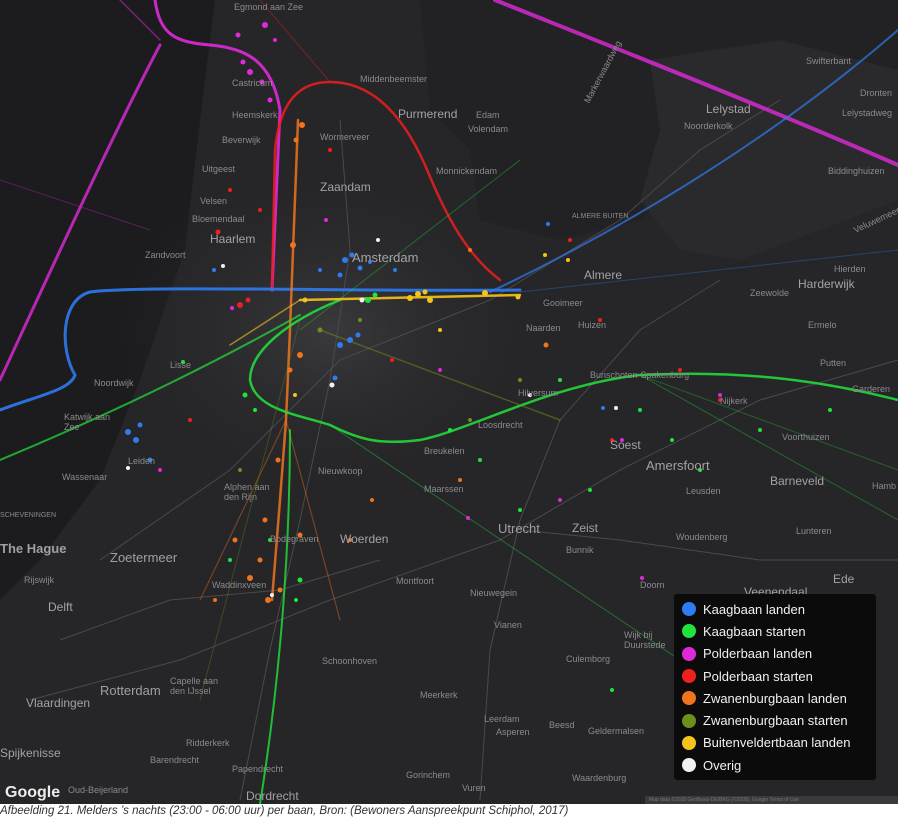 The width and height of the screenshot is (898, 822). Describe the element at coordinates (294, 539) in the screenshot. I see `place-label: Bodegraven` at that location.